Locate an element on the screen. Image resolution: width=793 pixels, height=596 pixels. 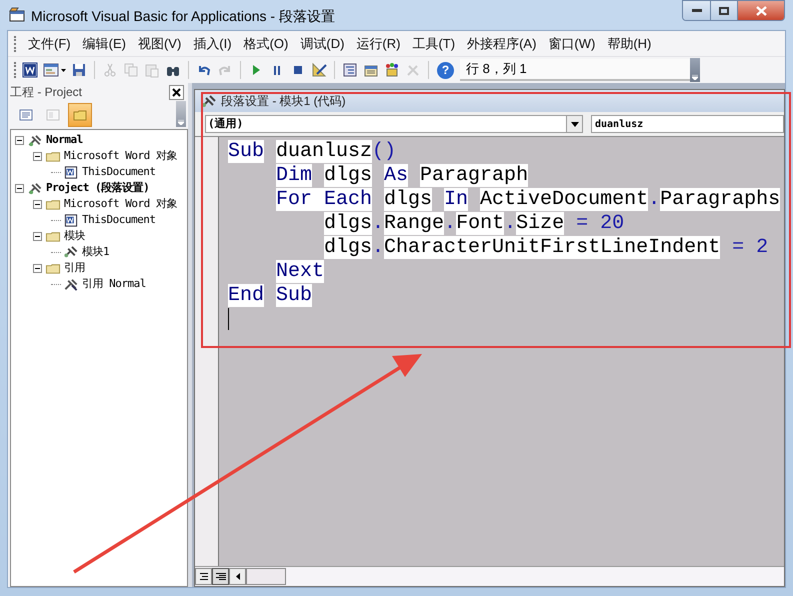
code-token: = 20 is located at coordinates (600, 223).